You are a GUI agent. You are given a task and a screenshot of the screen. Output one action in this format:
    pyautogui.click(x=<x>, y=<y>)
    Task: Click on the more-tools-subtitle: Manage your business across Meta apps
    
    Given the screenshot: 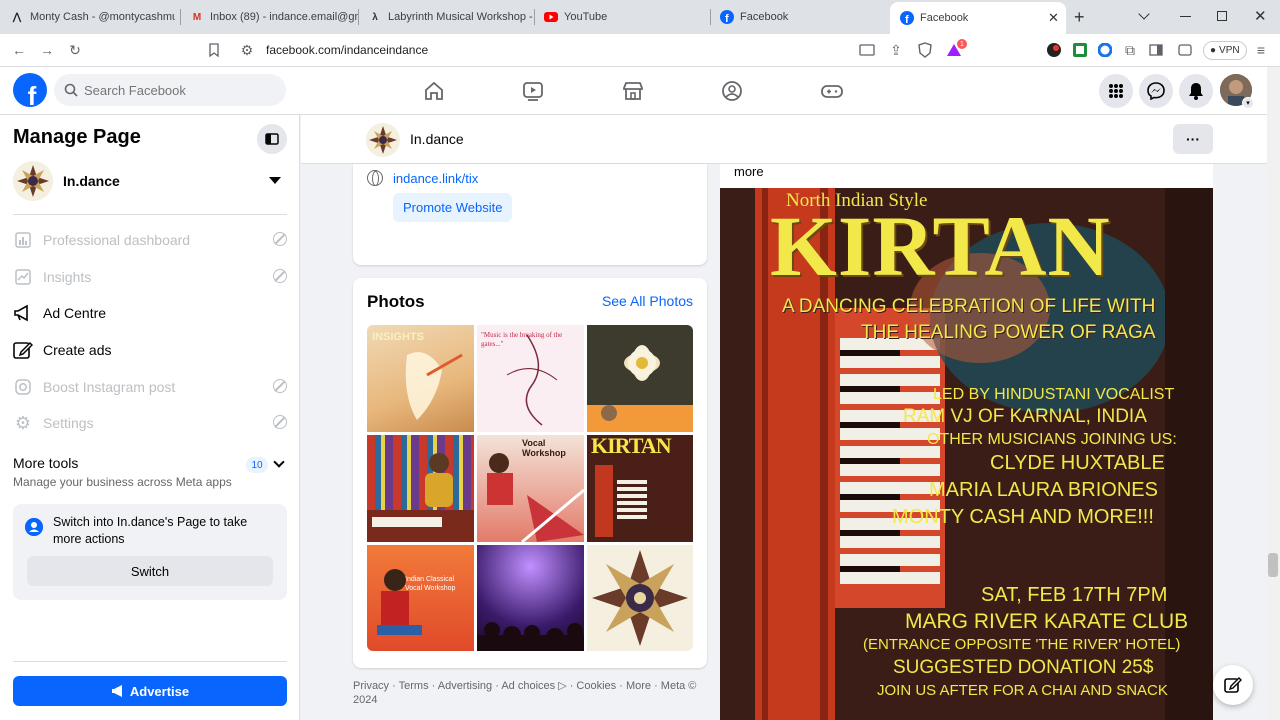 What is the action you would take?
    pyautogui.click(x=122, y=482)
    